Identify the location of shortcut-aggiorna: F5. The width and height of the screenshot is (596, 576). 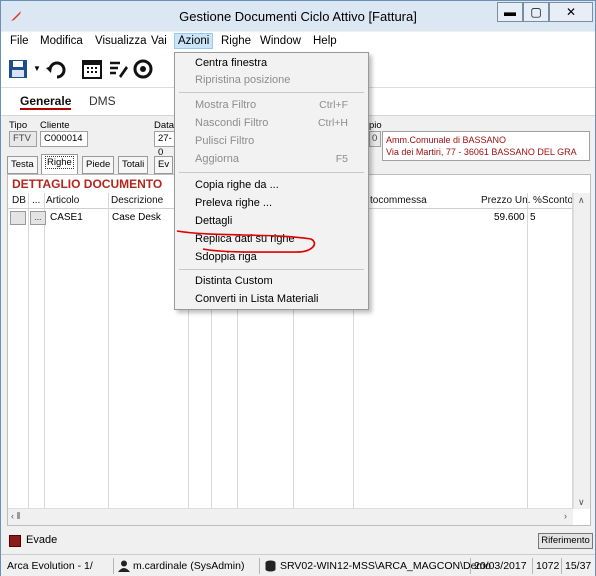
(341, 159).